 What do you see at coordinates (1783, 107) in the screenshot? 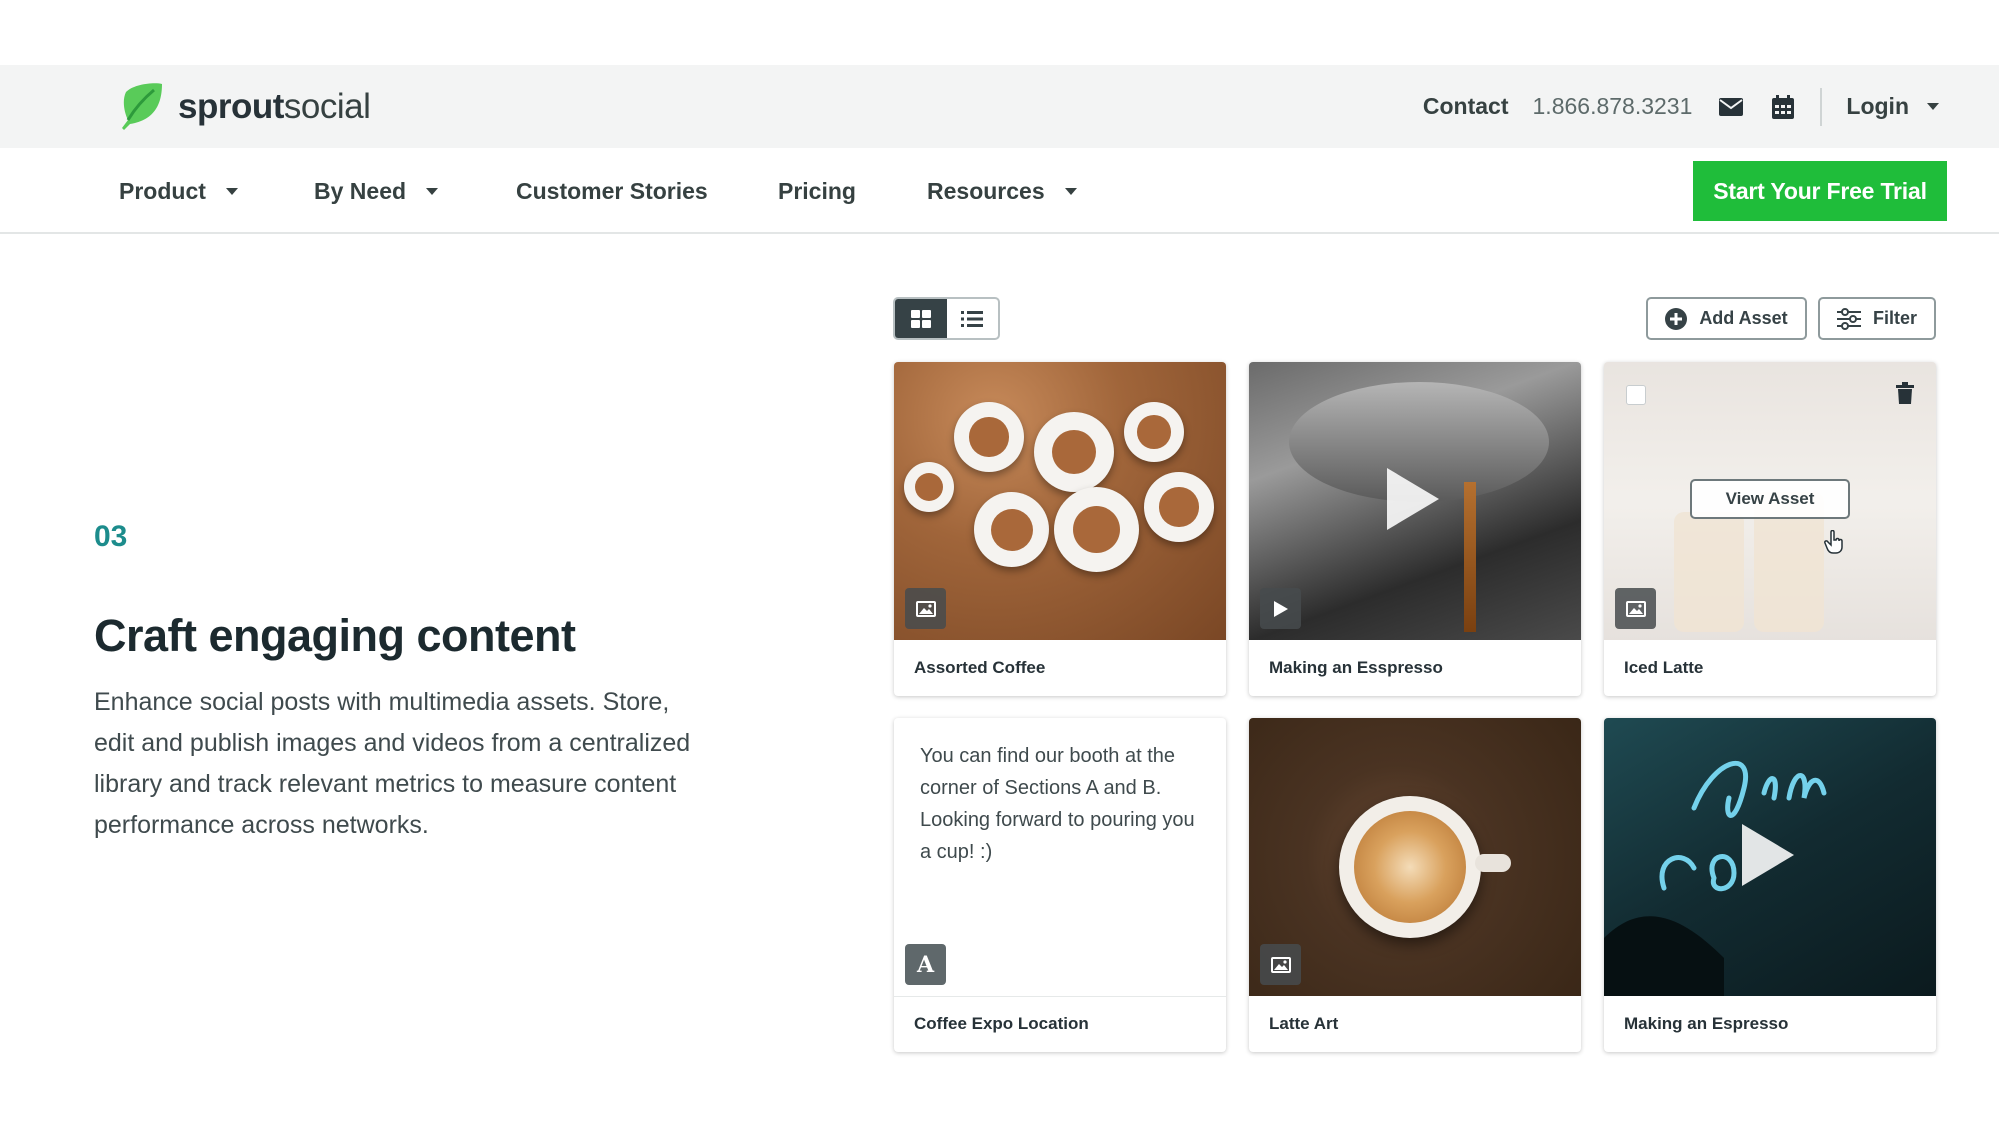
I see `calendar-icon` at bounding box center [1783, 107].